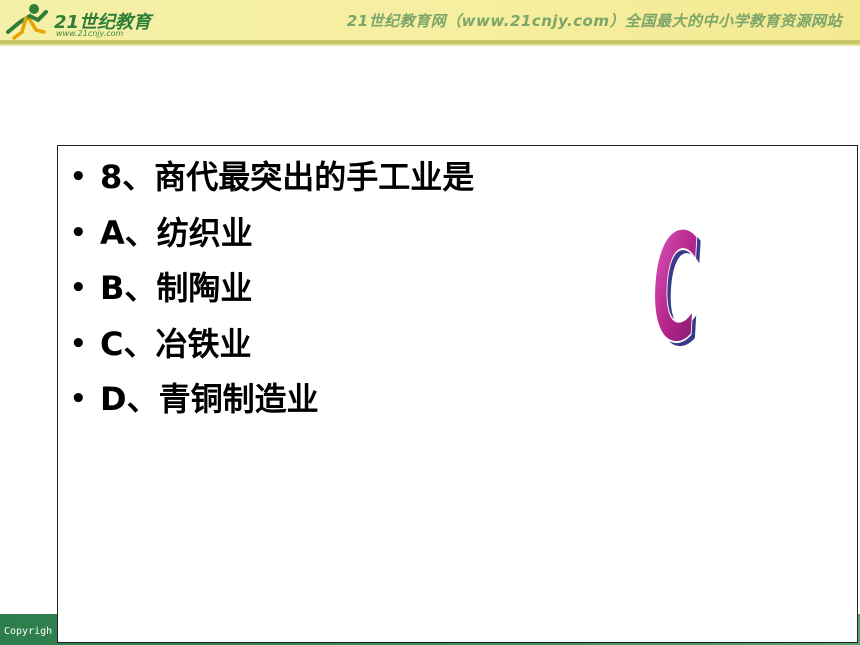 The image size is (860, 645). What do you see at coordinates (271, 345) in the screenshot?
I see `option-c: • C、冶铁业` at bounding box center [271, 345].